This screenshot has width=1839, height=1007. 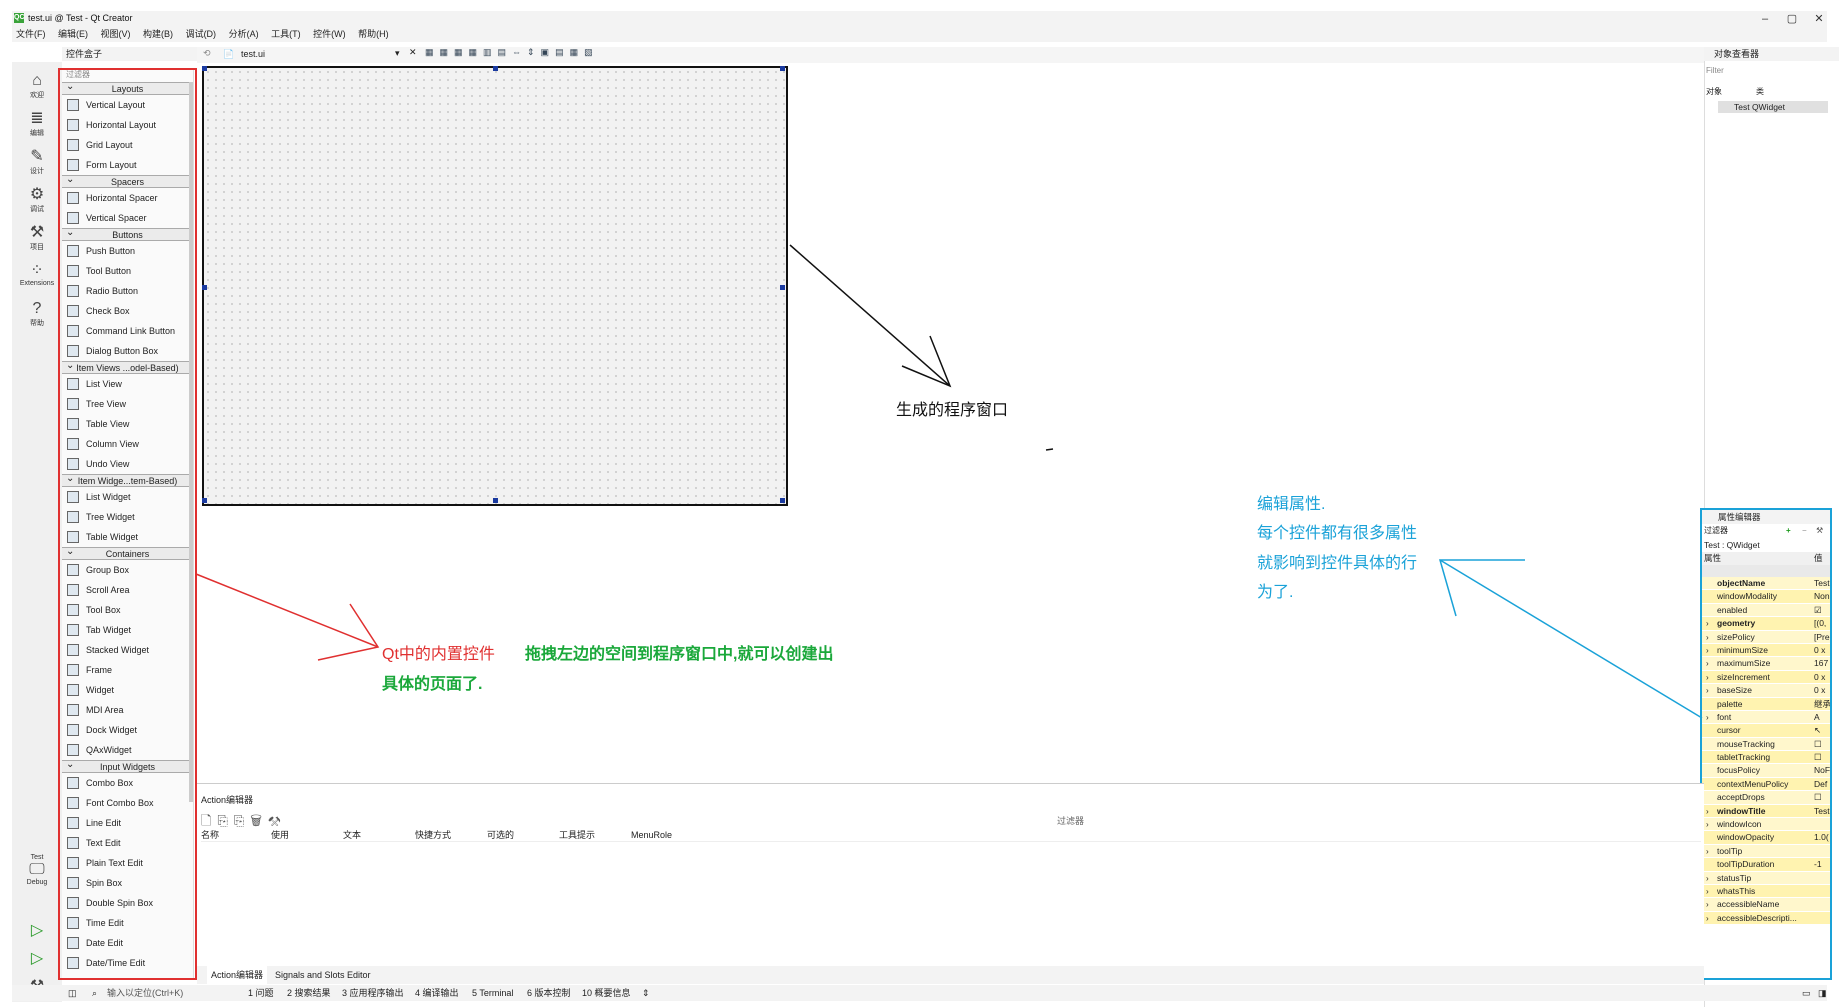 What do you see at coordinates (679, 654) in the screenshot?
I see `annotation-drag: 拖拽左边的空间到程序窗口中,就可以创建出` at bounding box center [679, 654].